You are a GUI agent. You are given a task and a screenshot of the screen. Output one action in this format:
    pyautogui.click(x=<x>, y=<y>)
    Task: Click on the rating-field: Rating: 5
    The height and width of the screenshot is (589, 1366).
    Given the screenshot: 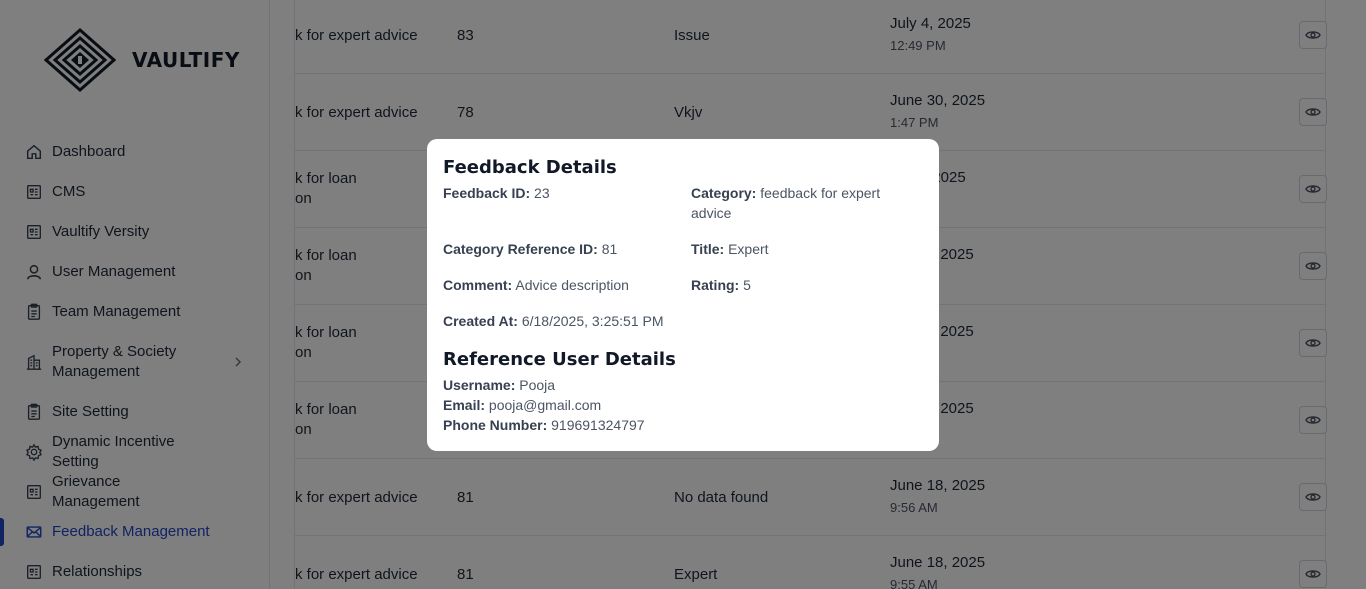 What is the action you would take?
    pyautogui.click(x=806, y=285)
    